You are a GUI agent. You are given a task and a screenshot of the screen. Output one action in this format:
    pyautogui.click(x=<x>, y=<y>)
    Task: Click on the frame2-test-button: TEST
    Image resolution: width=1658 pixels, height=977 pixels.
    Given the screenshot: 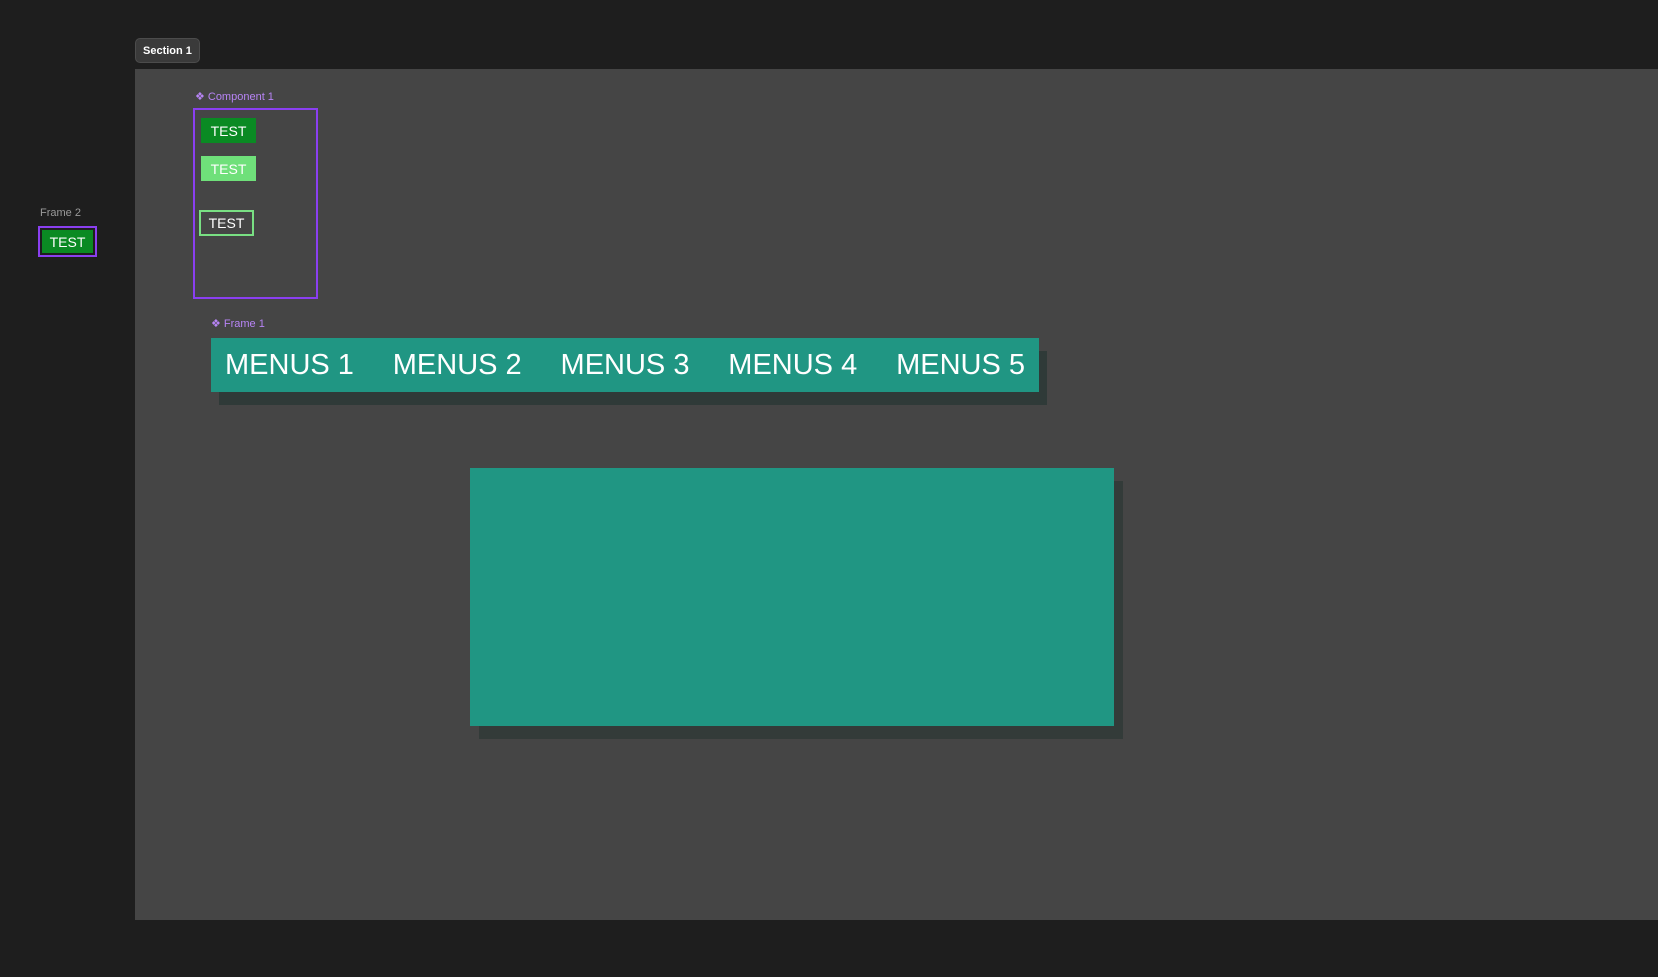 What is the action you would take?
    pyautogui.click(x=67, y=241)
    